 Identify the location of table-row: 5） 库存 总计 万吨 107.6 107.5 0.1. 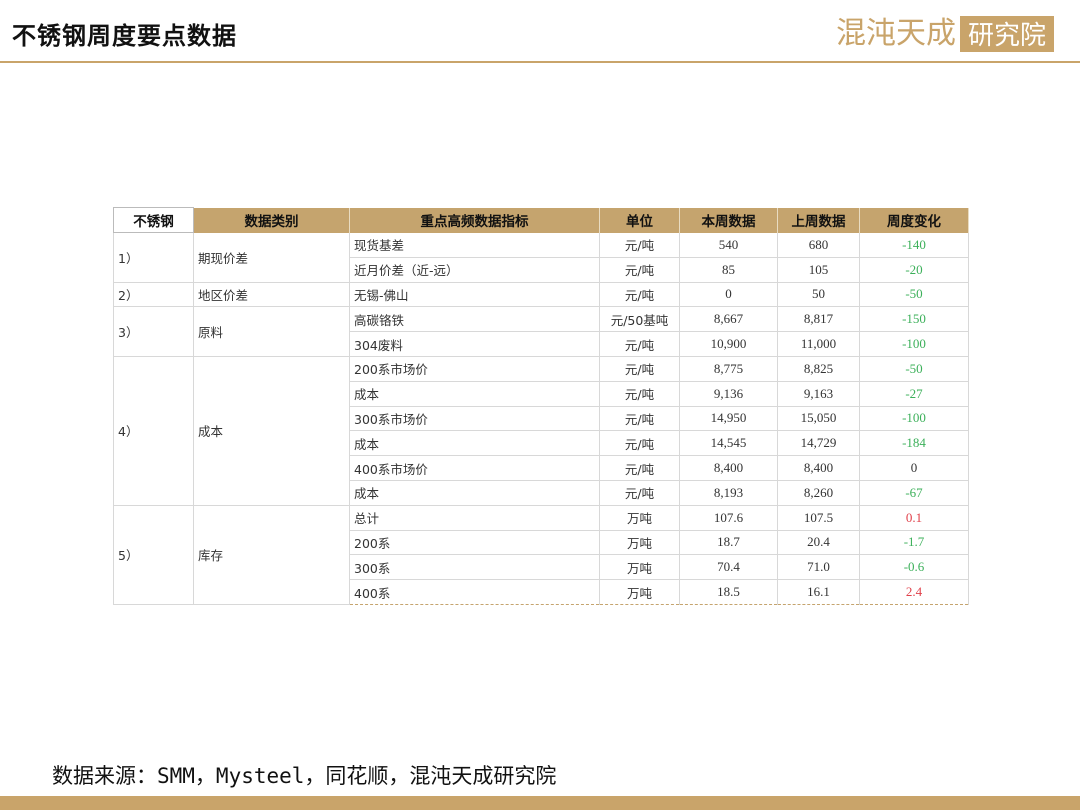
(541, 555).